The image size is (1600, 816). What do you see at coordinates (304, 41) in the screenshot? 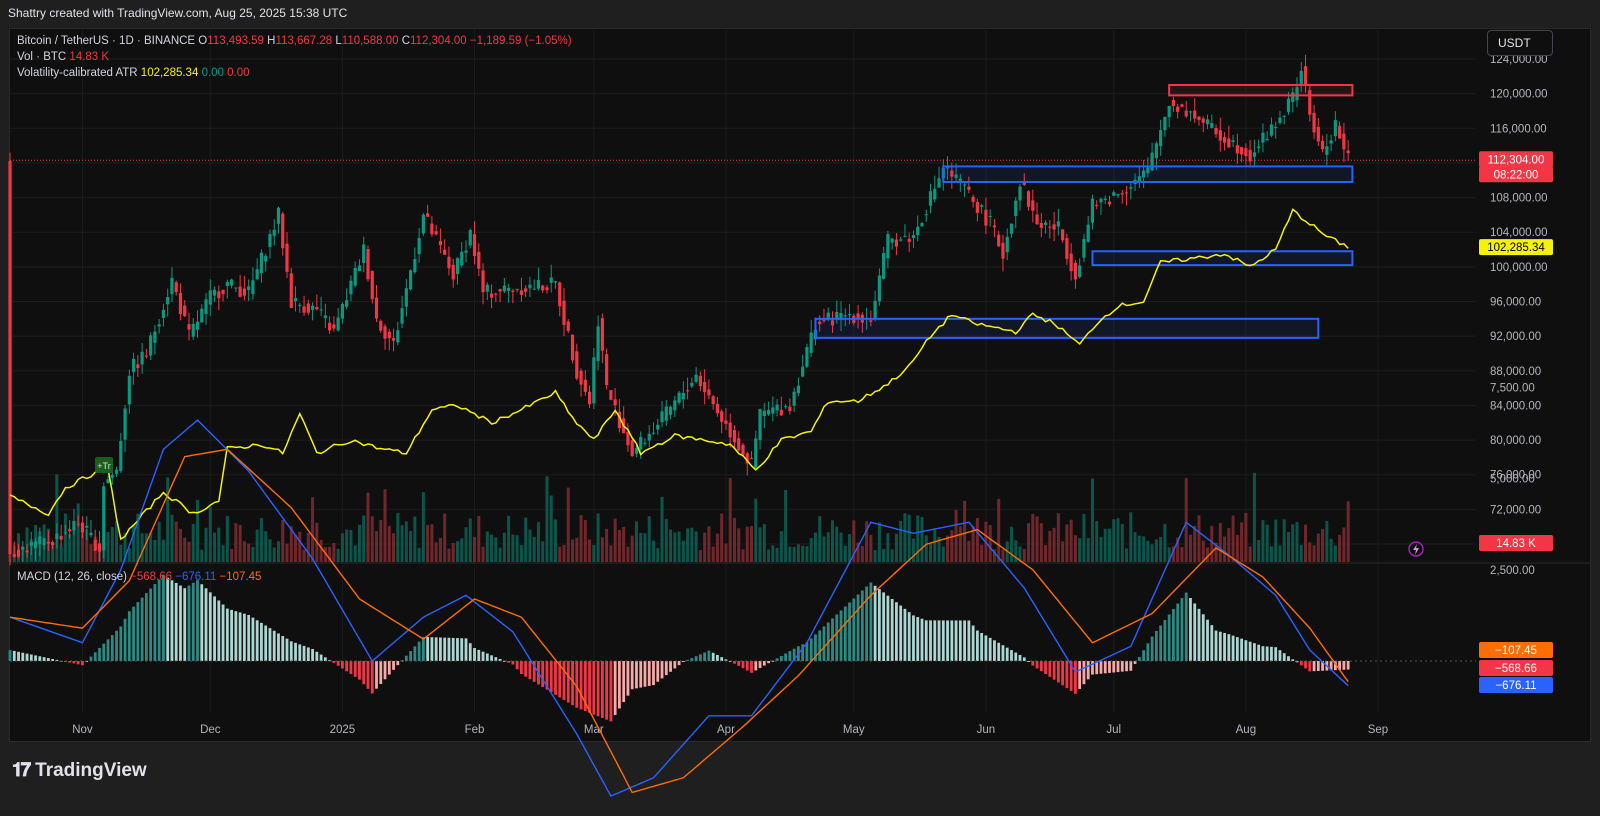
I see `high-value: 113,667.28` at bounding box center [304, 41].